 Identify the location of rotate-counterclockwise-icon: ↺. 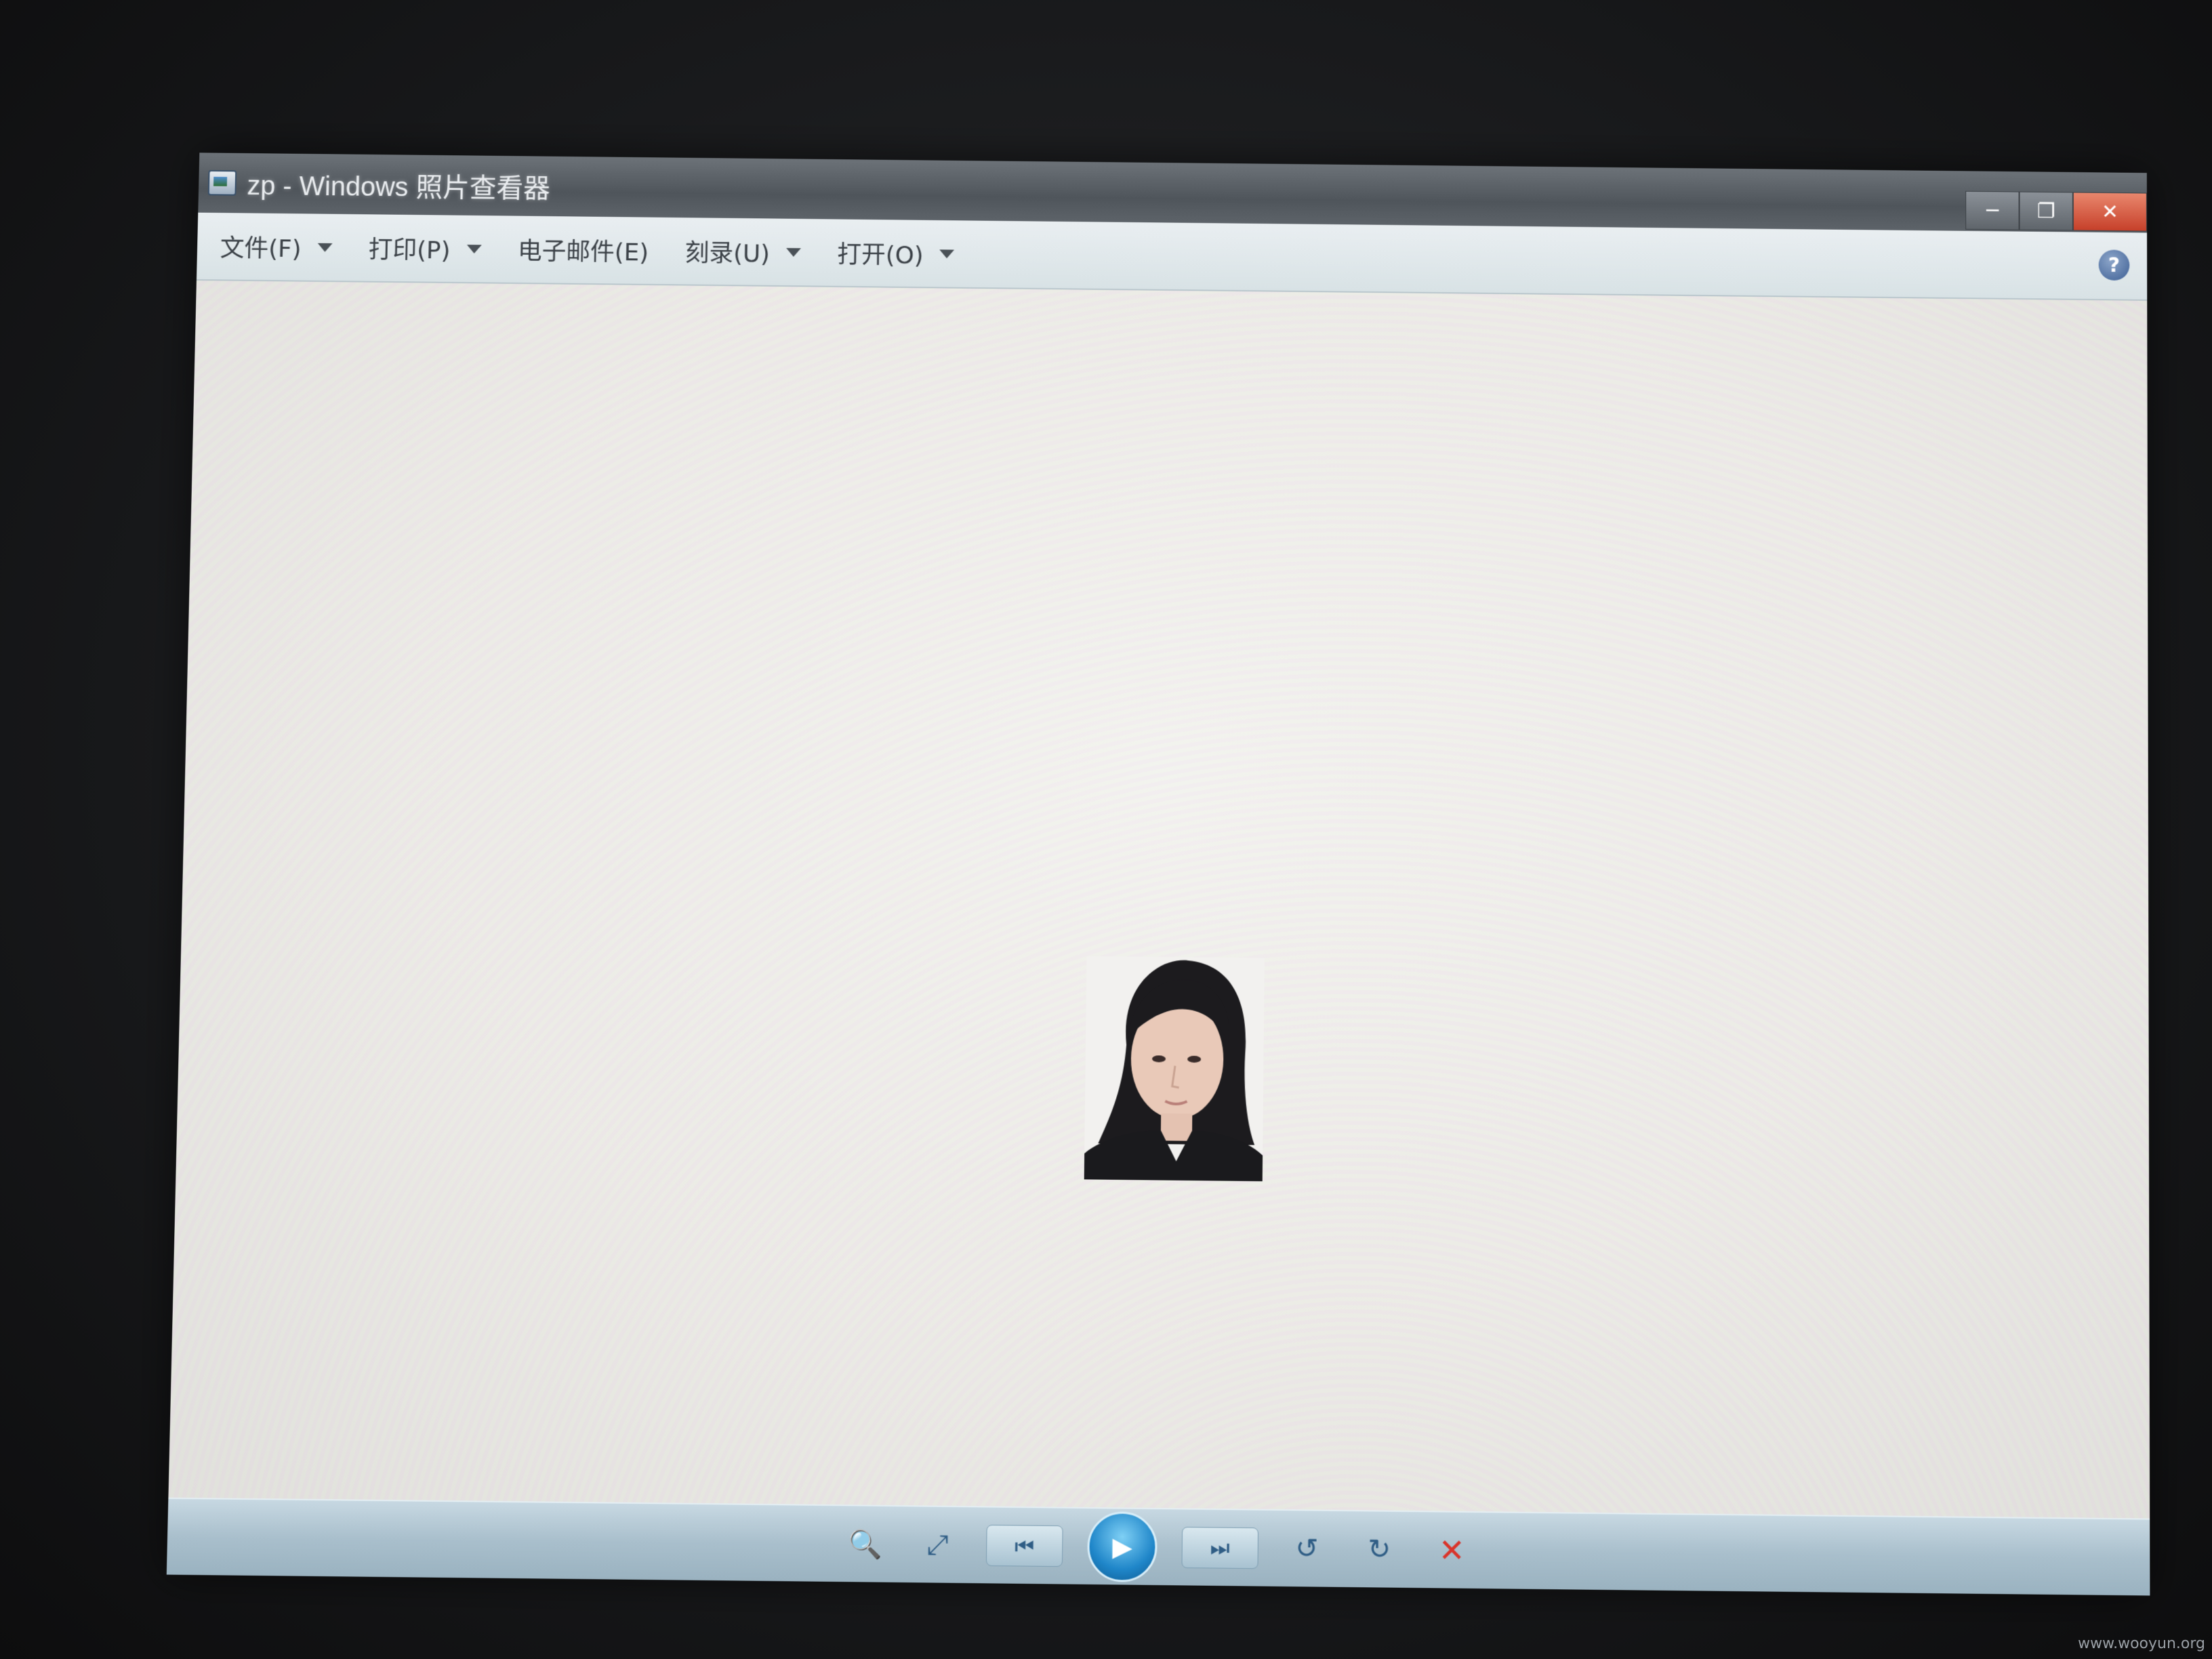
(1307, 1549).